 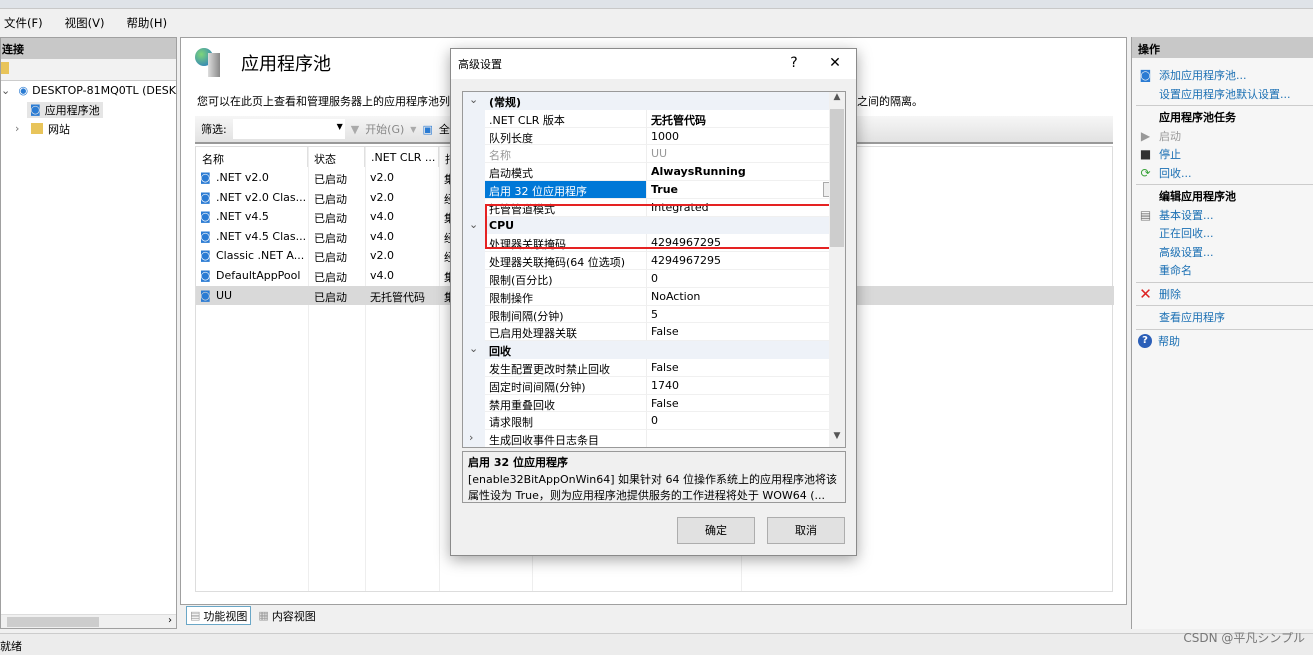 What do you see at coordinates (209, 63) in the screenshot?
I see `app-pool-globe-icon` at bounding box center [209, 63].